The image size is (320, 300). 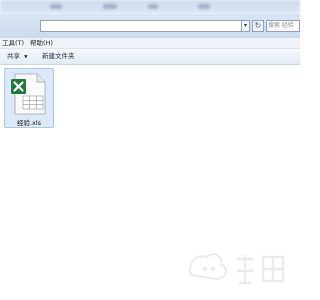 What do you see at coordinates (258, 26) in the screenshot?
I see `refresh-button: ↻` at bounding box center [258, 26].